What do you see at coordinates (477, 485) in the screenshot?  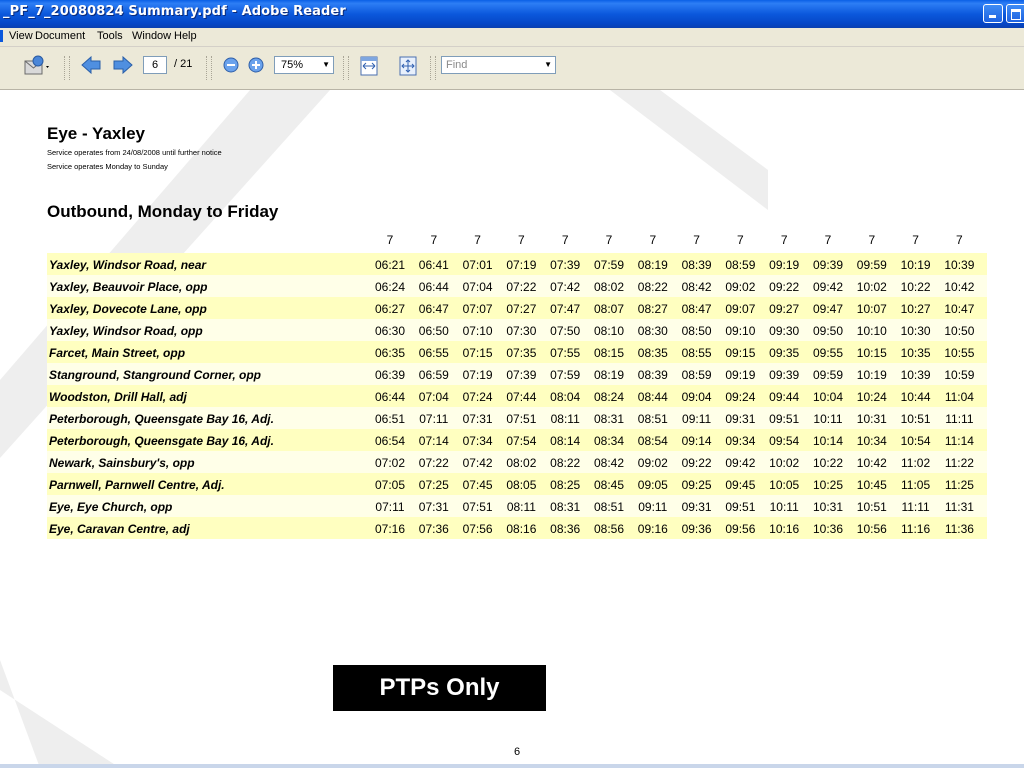 I see `departure-time: 07:45` at bounding box center [477, 485].